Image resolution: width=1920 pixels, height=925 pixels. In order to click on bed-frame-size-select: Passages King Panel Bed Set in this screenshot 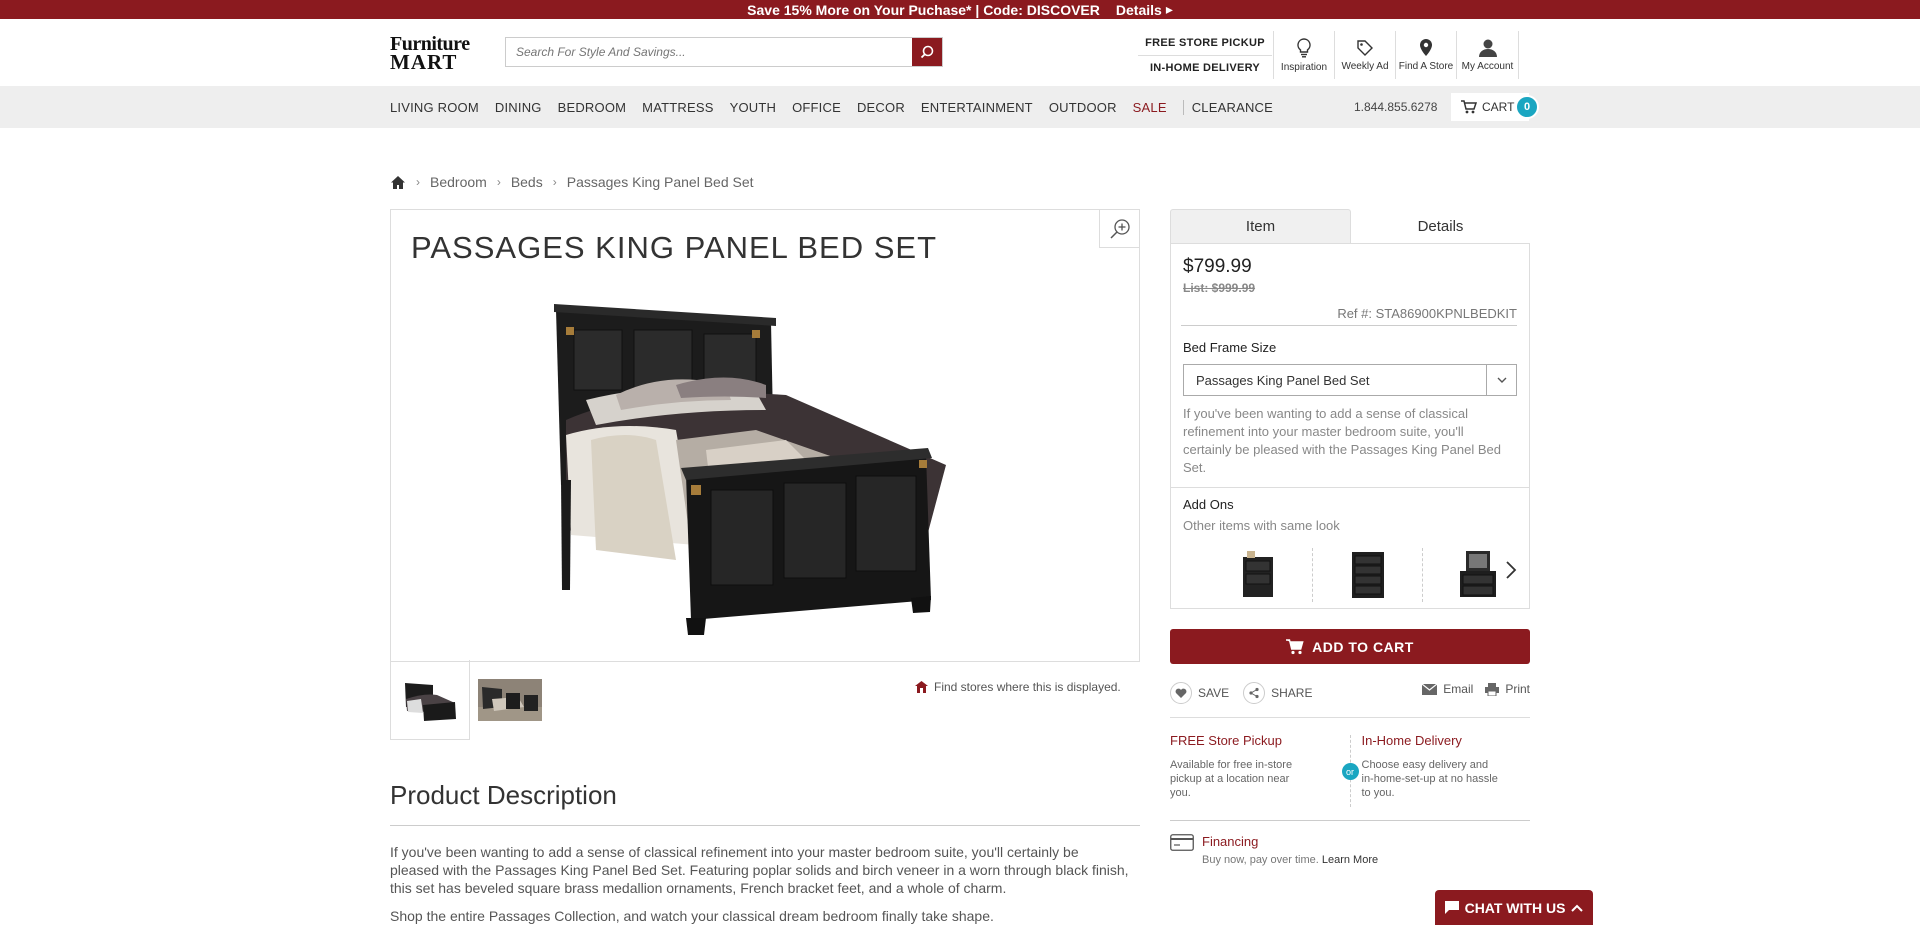, I will do `click(1350, 380)`.